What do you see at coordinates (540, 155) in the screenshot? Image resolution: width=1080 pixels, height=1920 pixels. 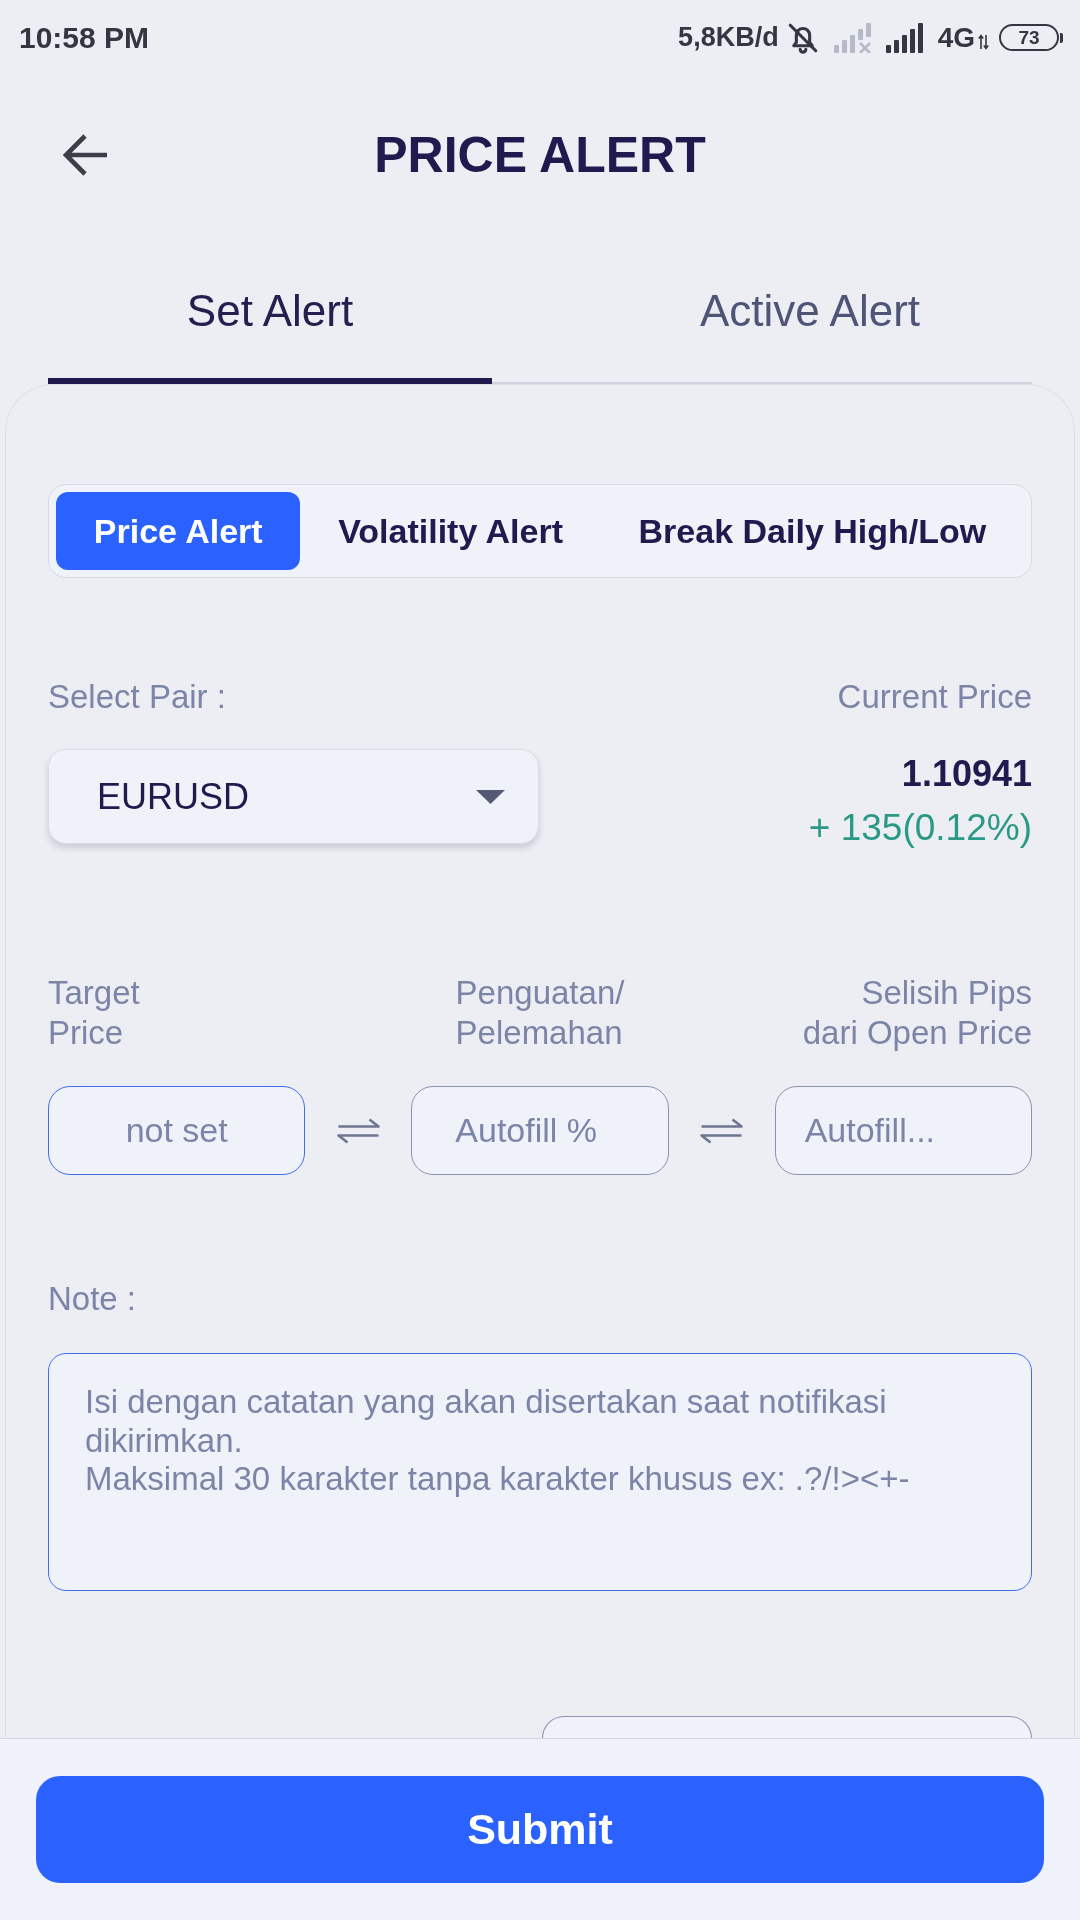 I see `page-title: PRICE ALERT` at bounding box center [540, 155].